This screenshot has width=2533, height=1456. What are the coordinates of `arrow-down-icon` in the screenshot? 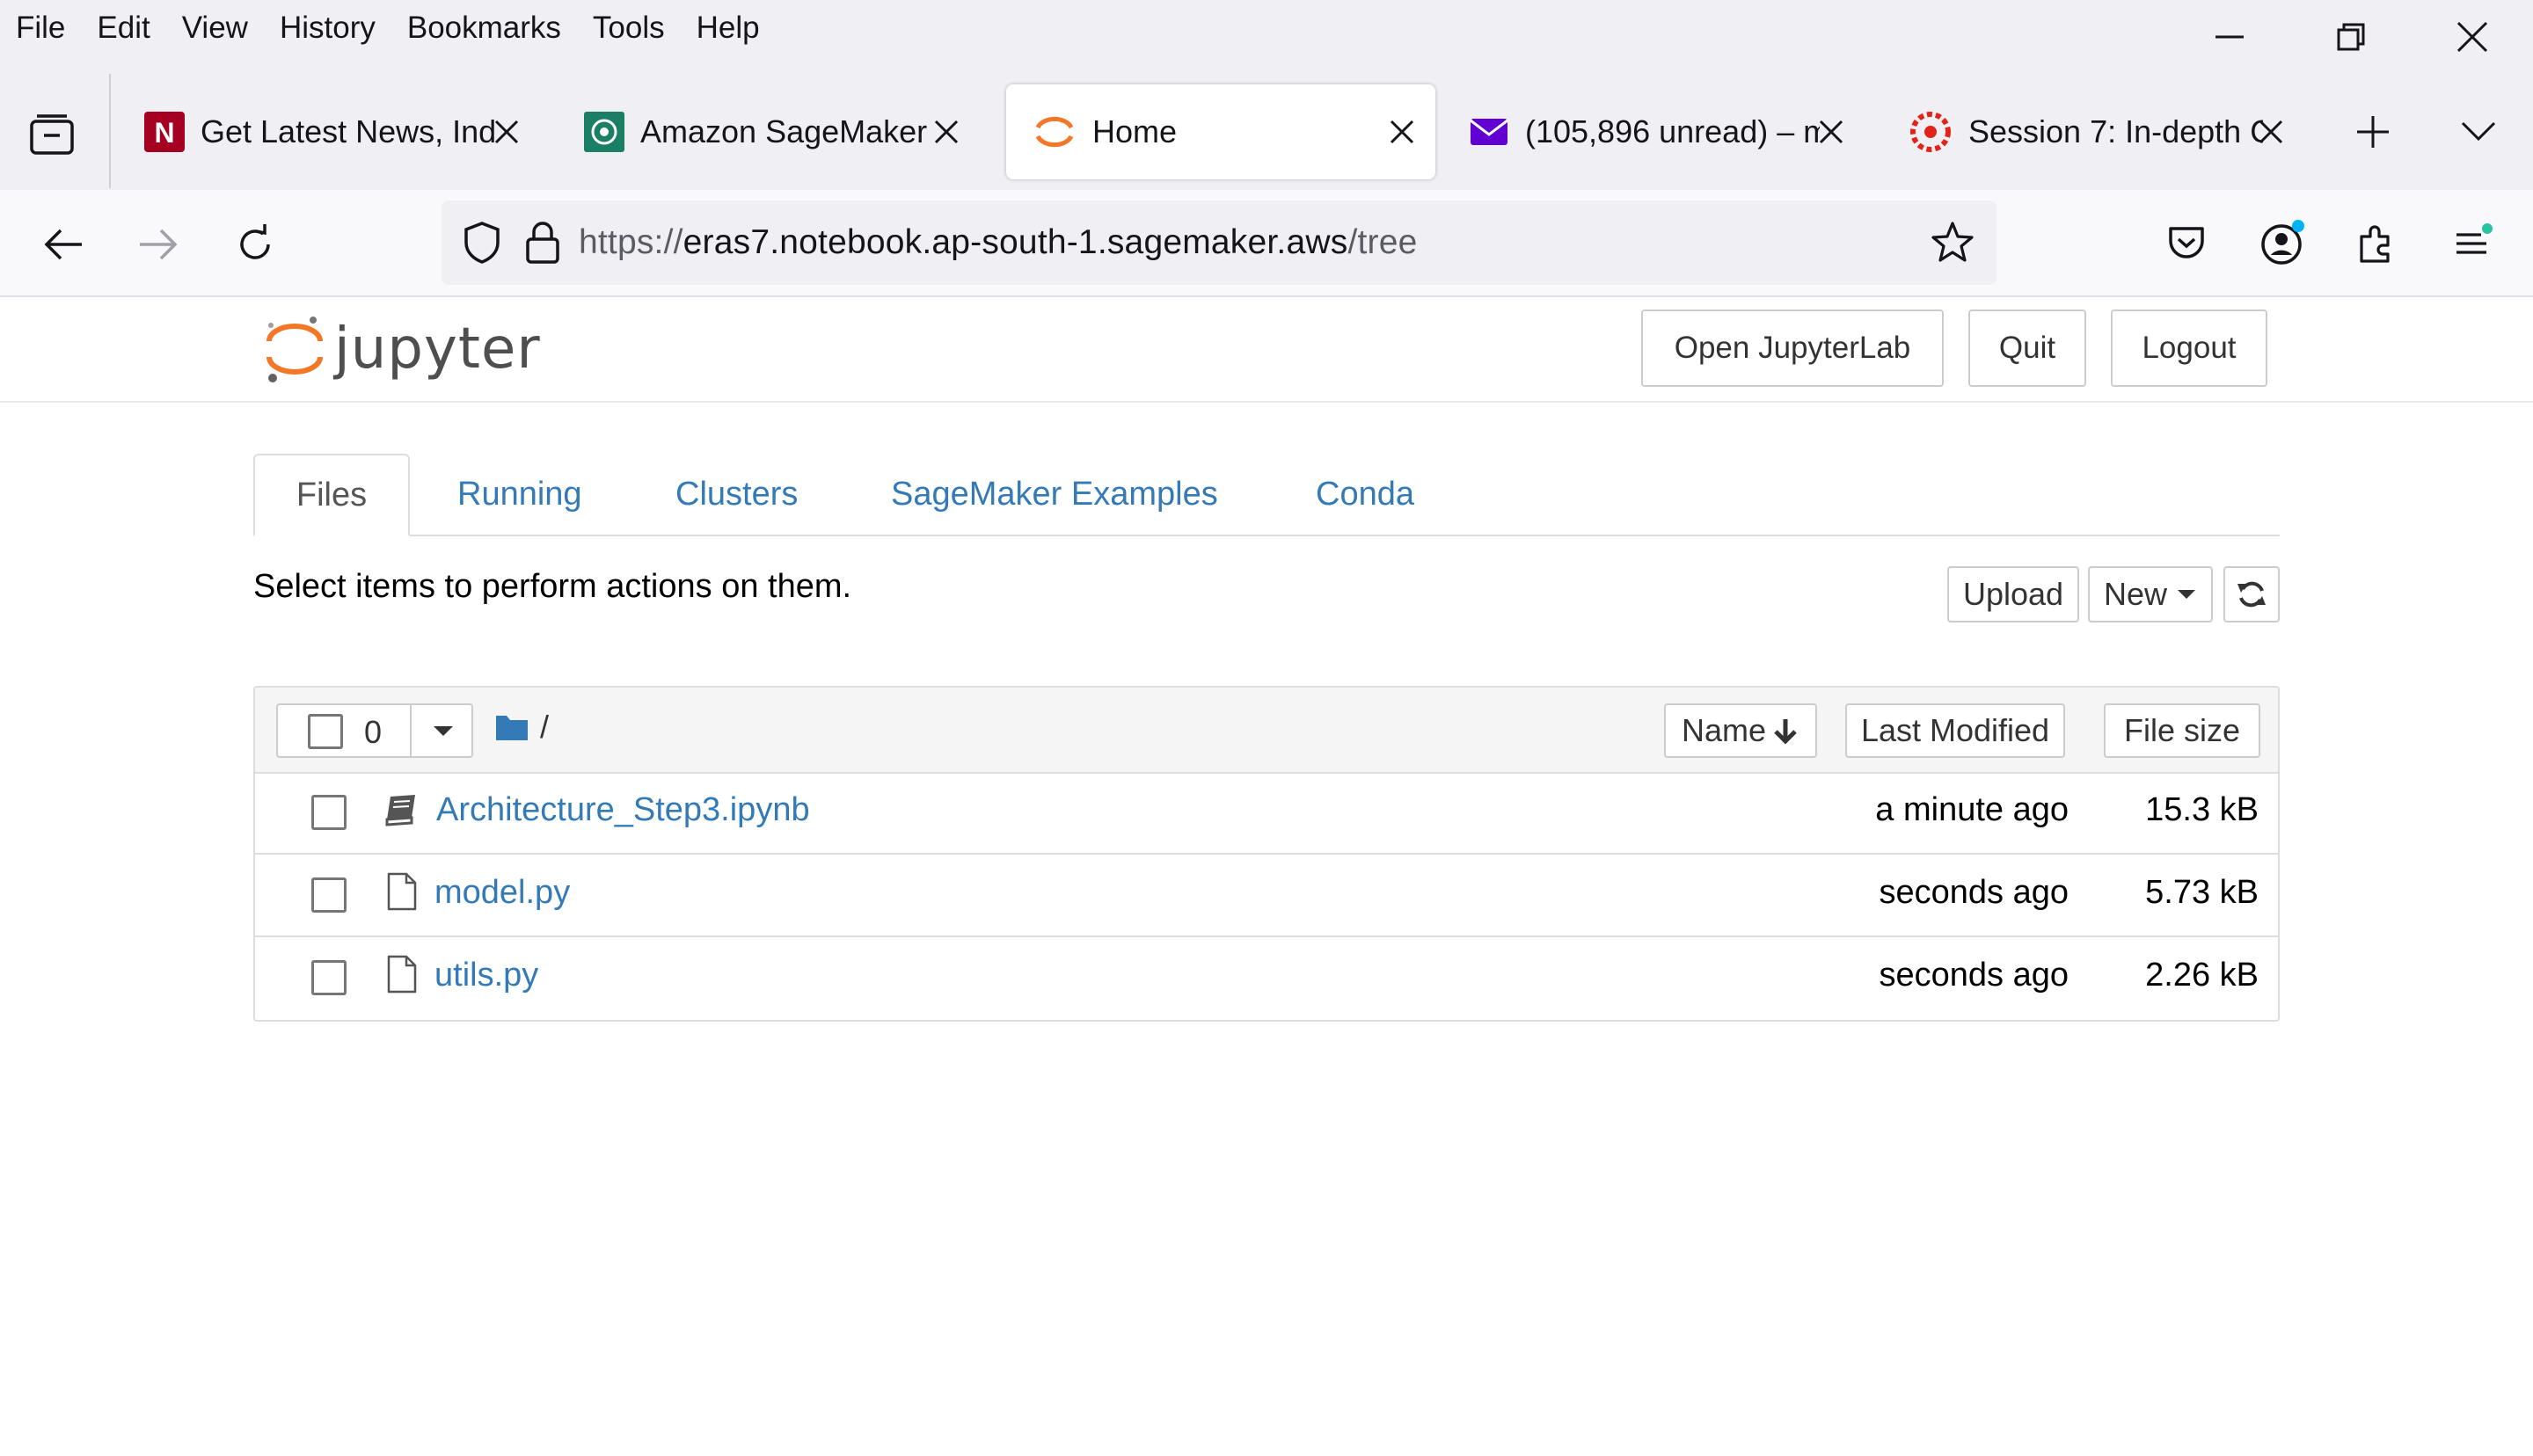 It's located at (1785, 732).